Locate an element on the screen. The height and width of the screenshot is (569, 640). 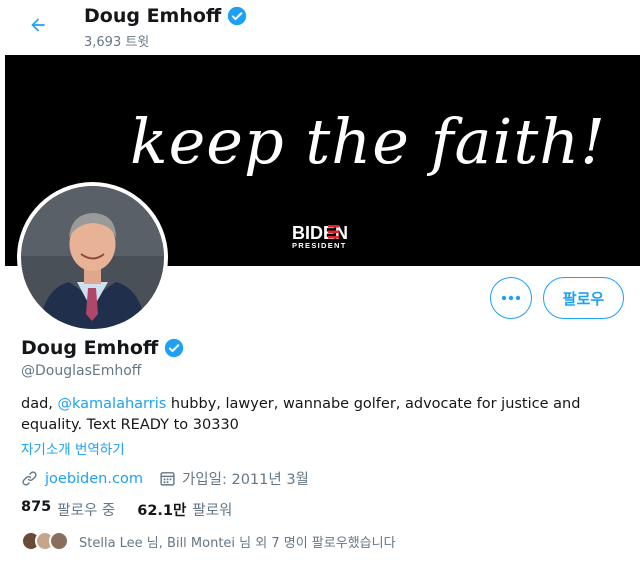
profile-name: Doug Emhoff is located at coordinates (102, 348).